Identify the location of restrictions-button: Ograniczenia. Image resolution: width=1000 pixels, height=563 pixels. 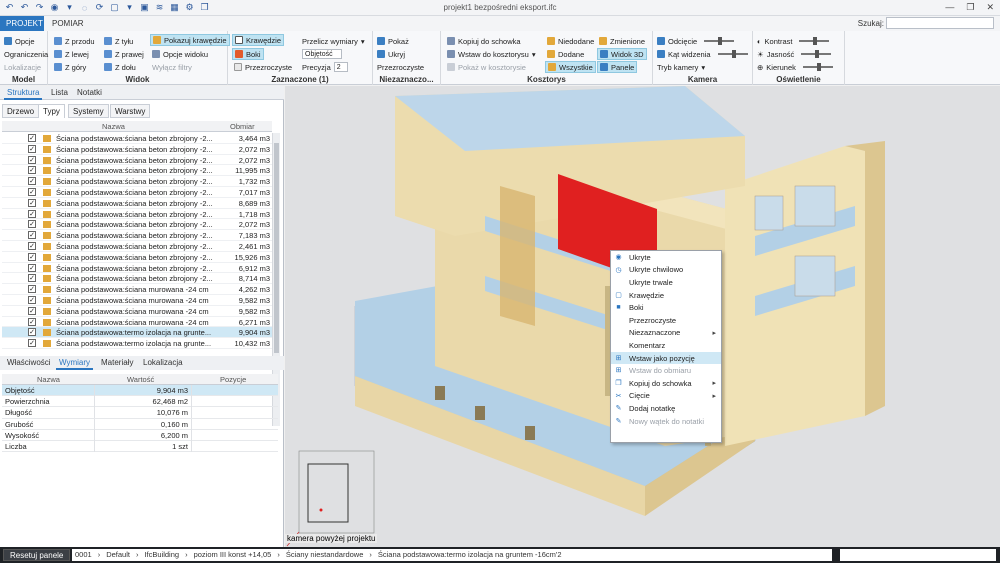
(26, 54).